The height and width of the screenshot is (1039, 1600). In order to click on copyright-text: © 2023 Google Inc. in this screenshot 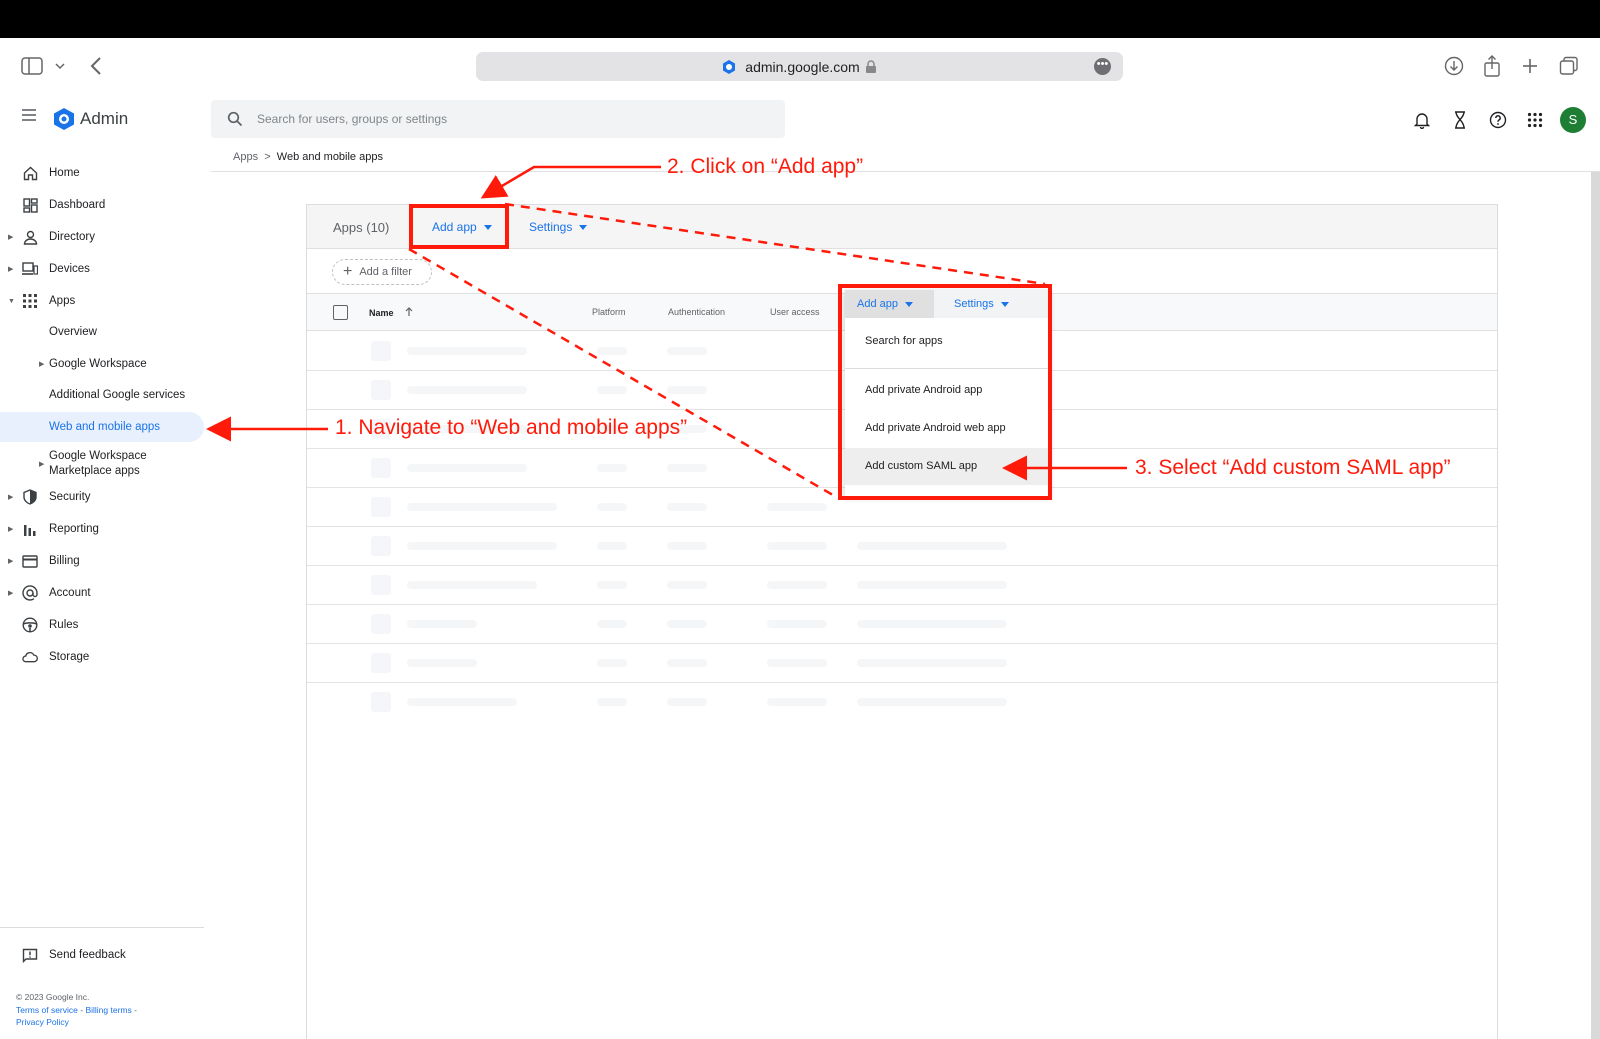, I will do `click(53, 997)`.